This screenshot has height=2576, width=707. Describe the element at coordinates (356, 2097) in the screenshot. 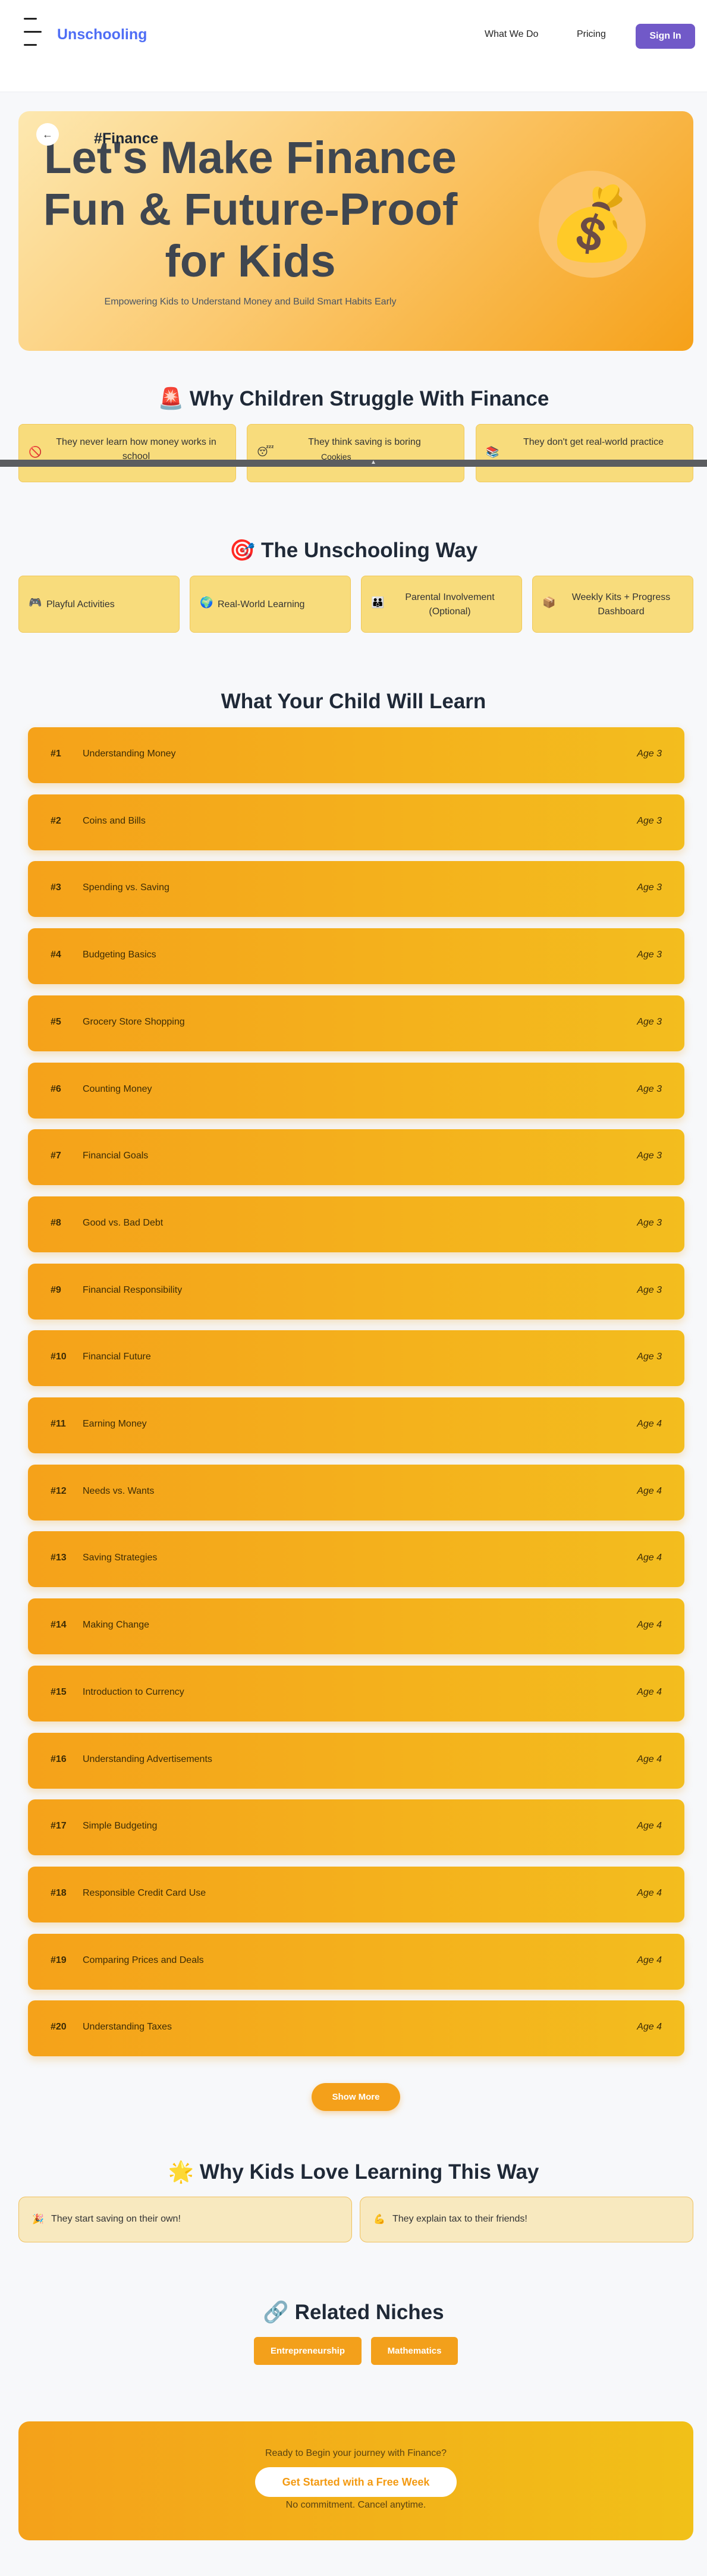

I see `show-more-button: Show More` at that location.